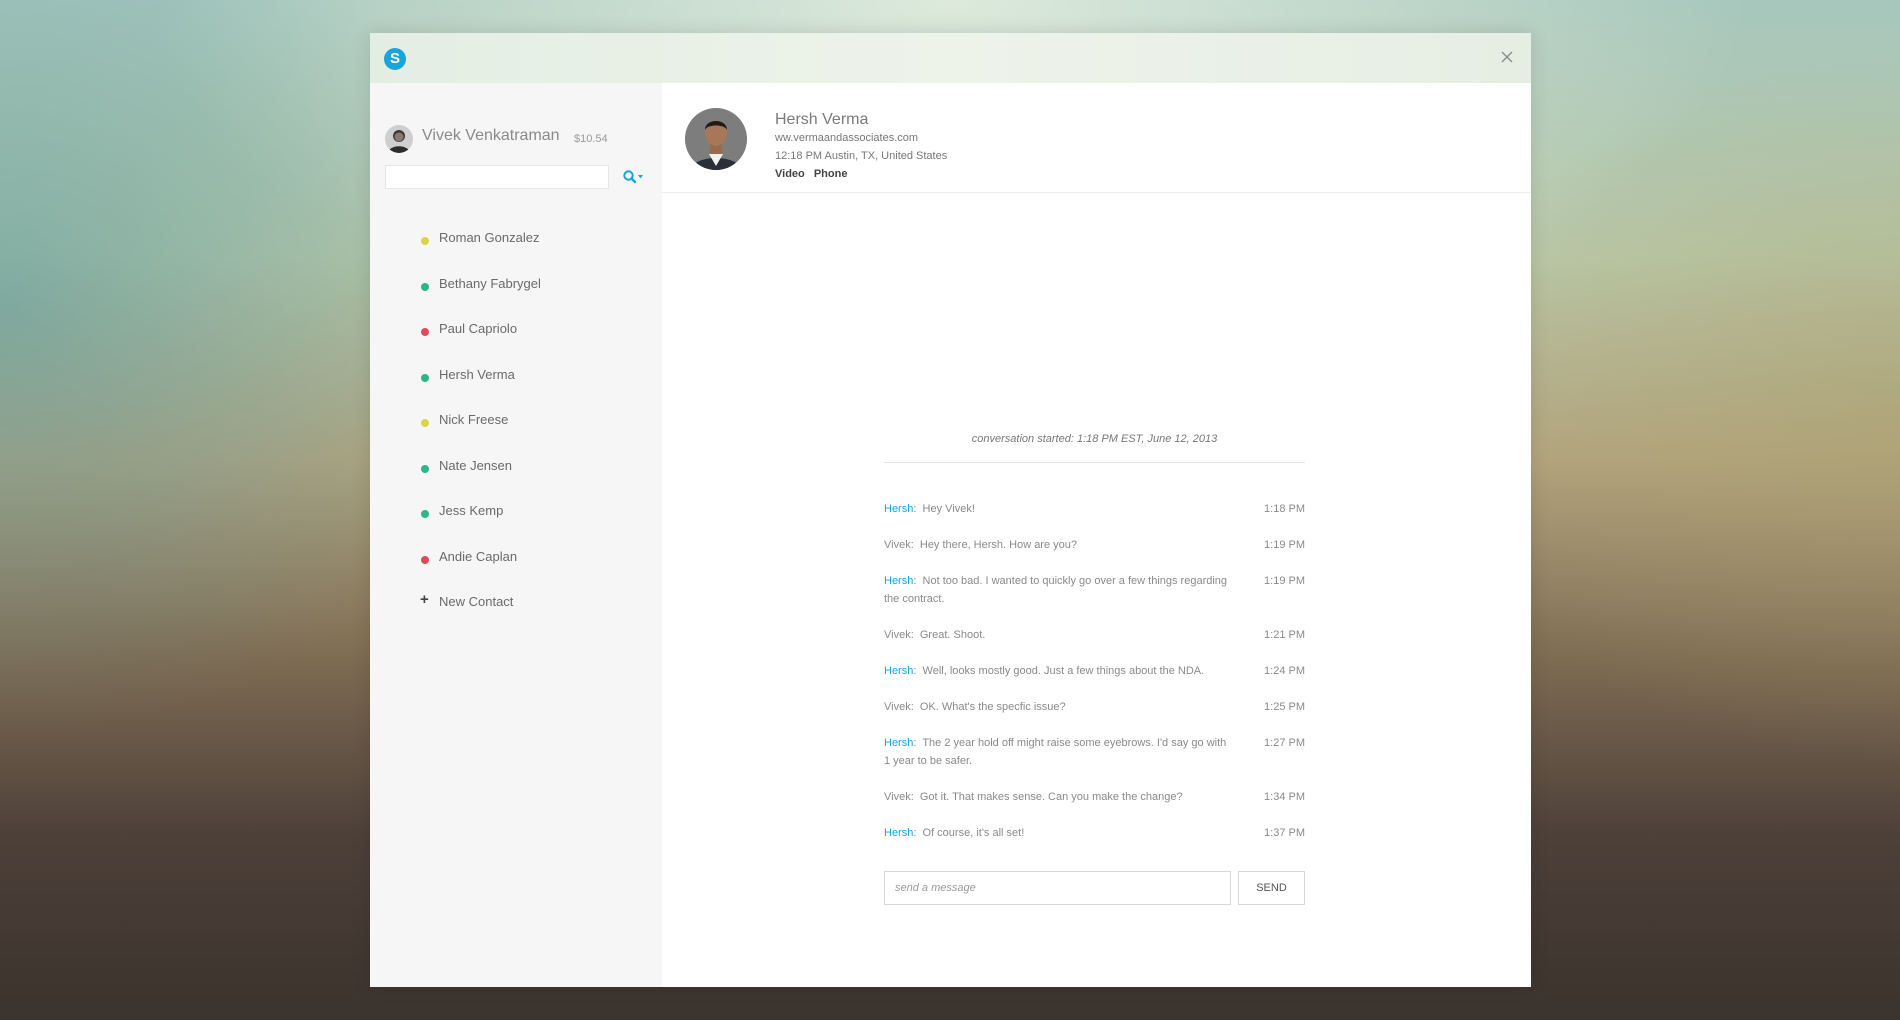 The width and height of the screenshot is (1900, 1020). Describe the element at coordinates (516, 569) in the screenshot. I see `contact-item: Andie Caplan` at that location.